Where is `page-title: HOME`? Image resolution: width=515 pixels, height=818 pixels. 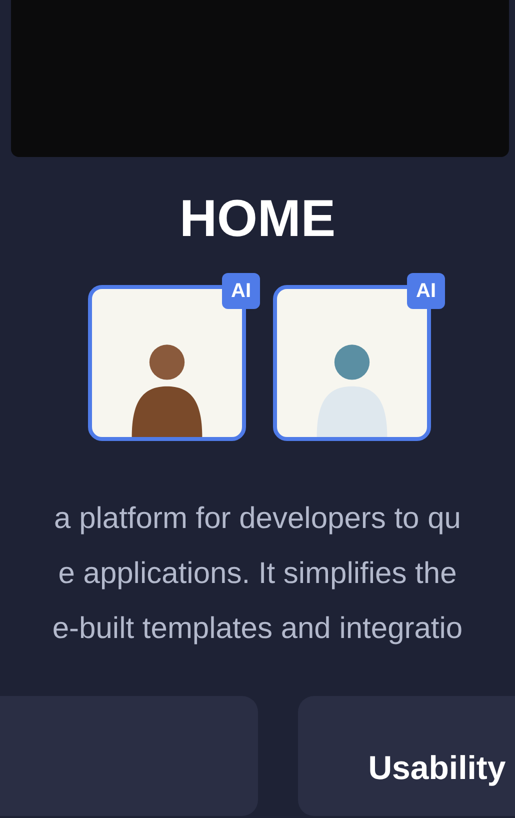
page-title: HOME is located at coordinates (258, 219).